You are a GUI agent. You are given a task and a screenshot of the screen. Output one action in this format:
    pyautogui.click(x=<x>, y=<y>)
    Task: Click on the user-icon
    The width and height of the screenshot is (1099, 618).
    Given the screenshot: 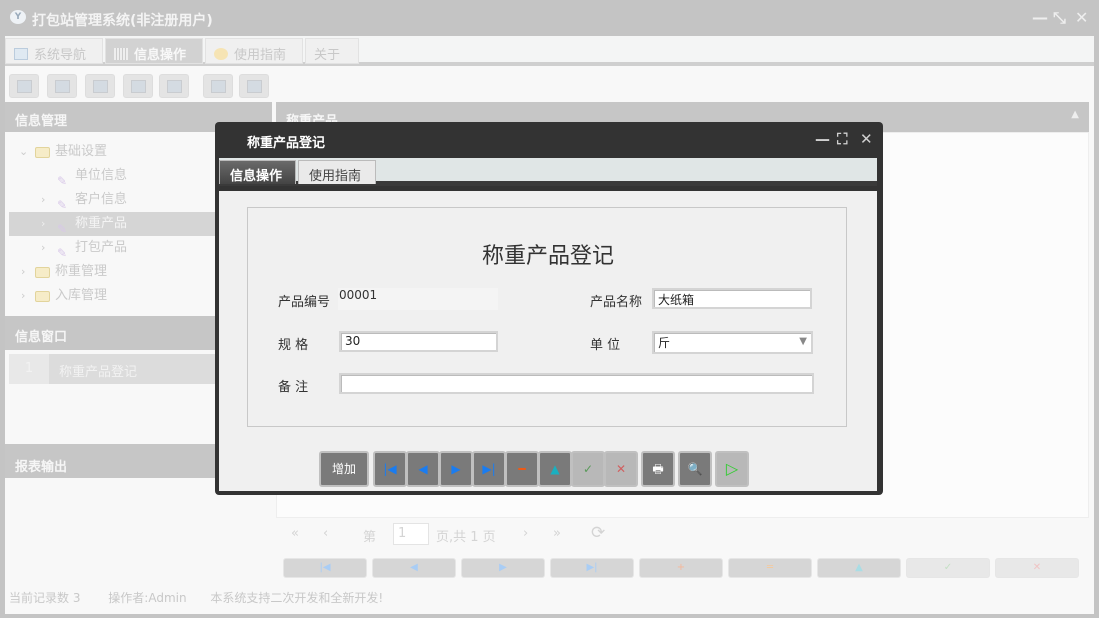 What is the action you would take?
    pyautogui.click(x=138, y=86)
    